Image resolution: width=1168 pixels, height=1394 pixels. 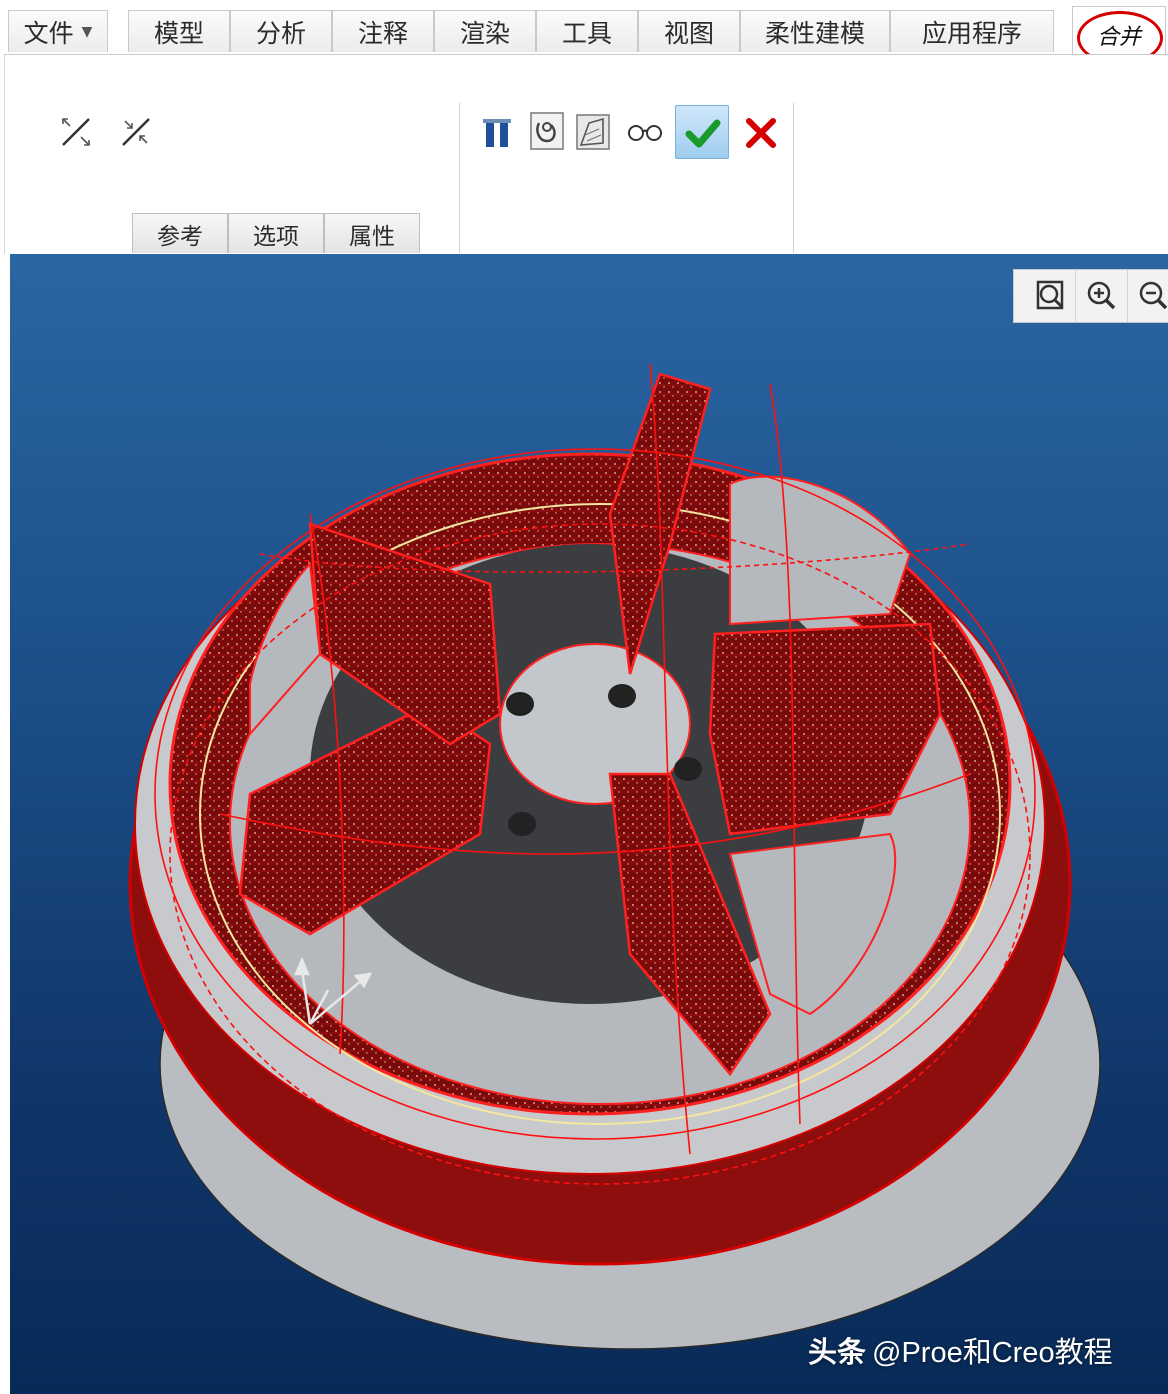 I want to click on tab-label: 视图, so click(x=688, y=33).